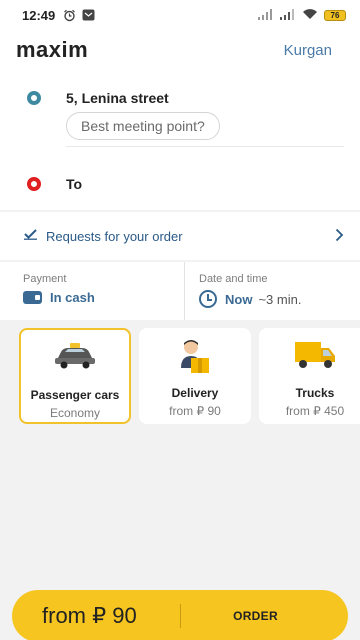 This screenshot has height=640, width=360. What do you see at coordinates (315, 411) in the screenshot?
I see `tariff-price: from ₽ 450` at bounding box center [315, 411].